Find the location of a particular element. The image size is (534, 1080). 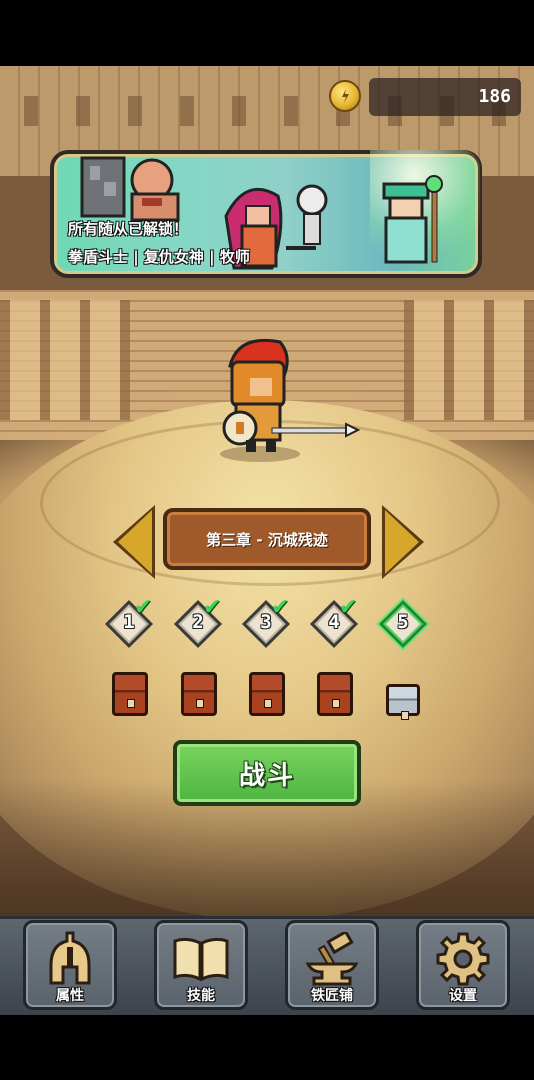

level-node-4: 4 ✔ is located at coordinates (334, 622).